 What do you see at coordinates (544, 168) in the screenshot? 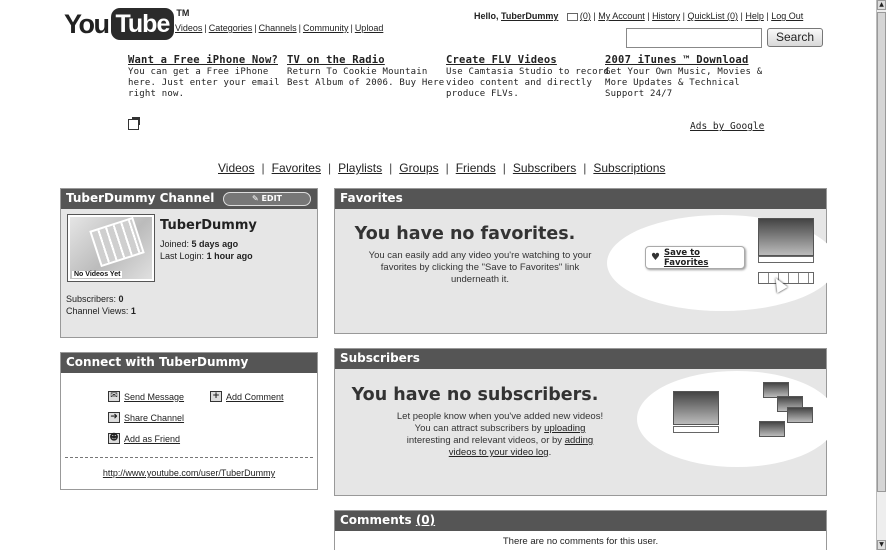
I see `chnav-subscribers: Subscribers` at bounding box center [544, 168].